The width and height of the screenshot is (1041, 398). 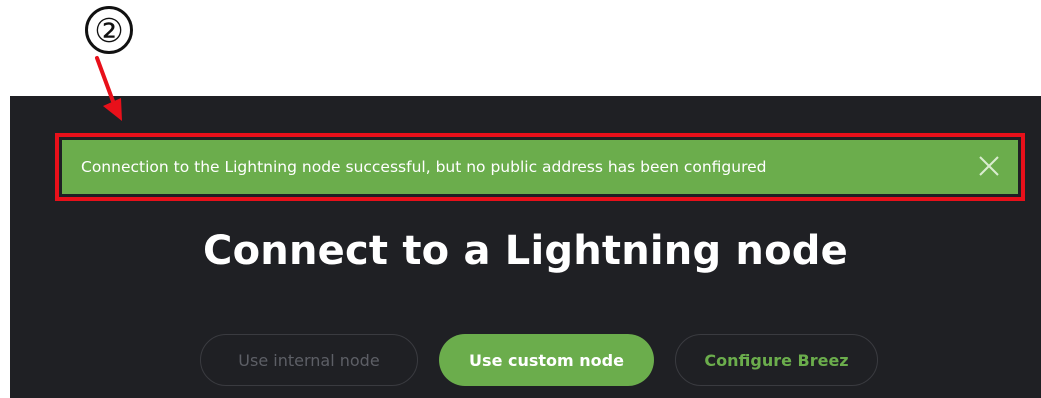 What do you see at coordinates (776, 360) in the screenshot?
I see `configure-breez-button: Configure Breez` at bounding box center [776, 360].